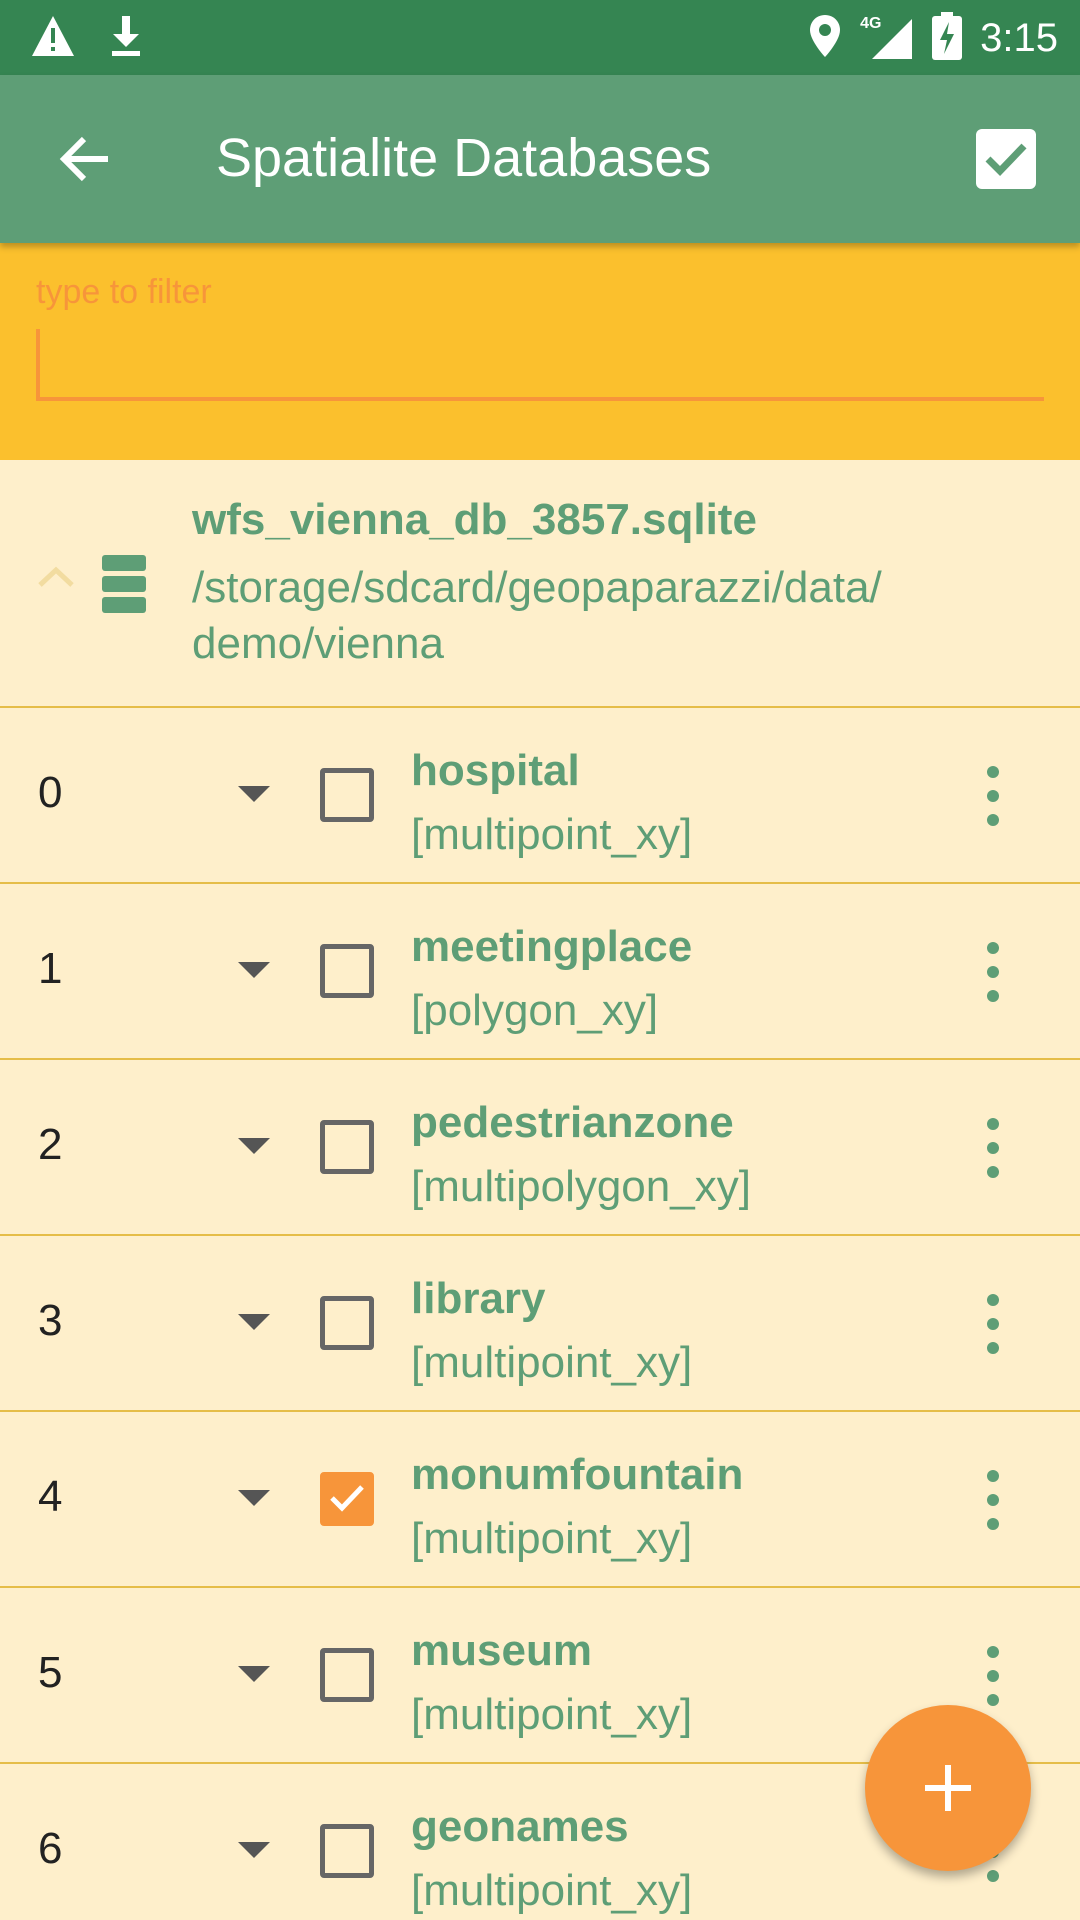  What do you see at coordinates (825, 38) in the screenshot?
I see `location-icon` at bounding box center [825, 38].